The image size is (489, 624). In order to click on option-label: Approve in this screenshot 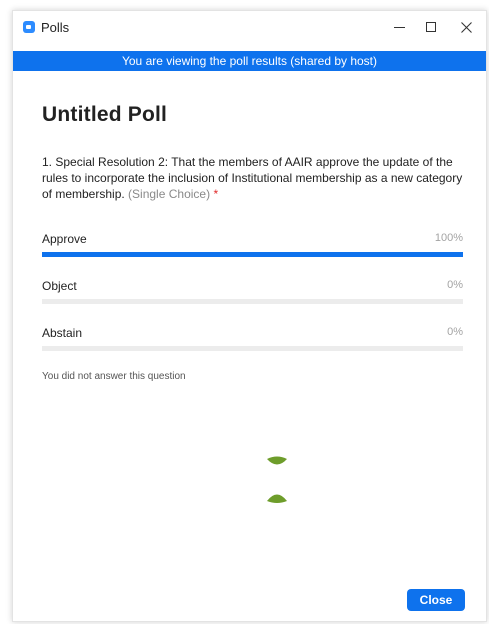, I will do `click(64, 239)`.